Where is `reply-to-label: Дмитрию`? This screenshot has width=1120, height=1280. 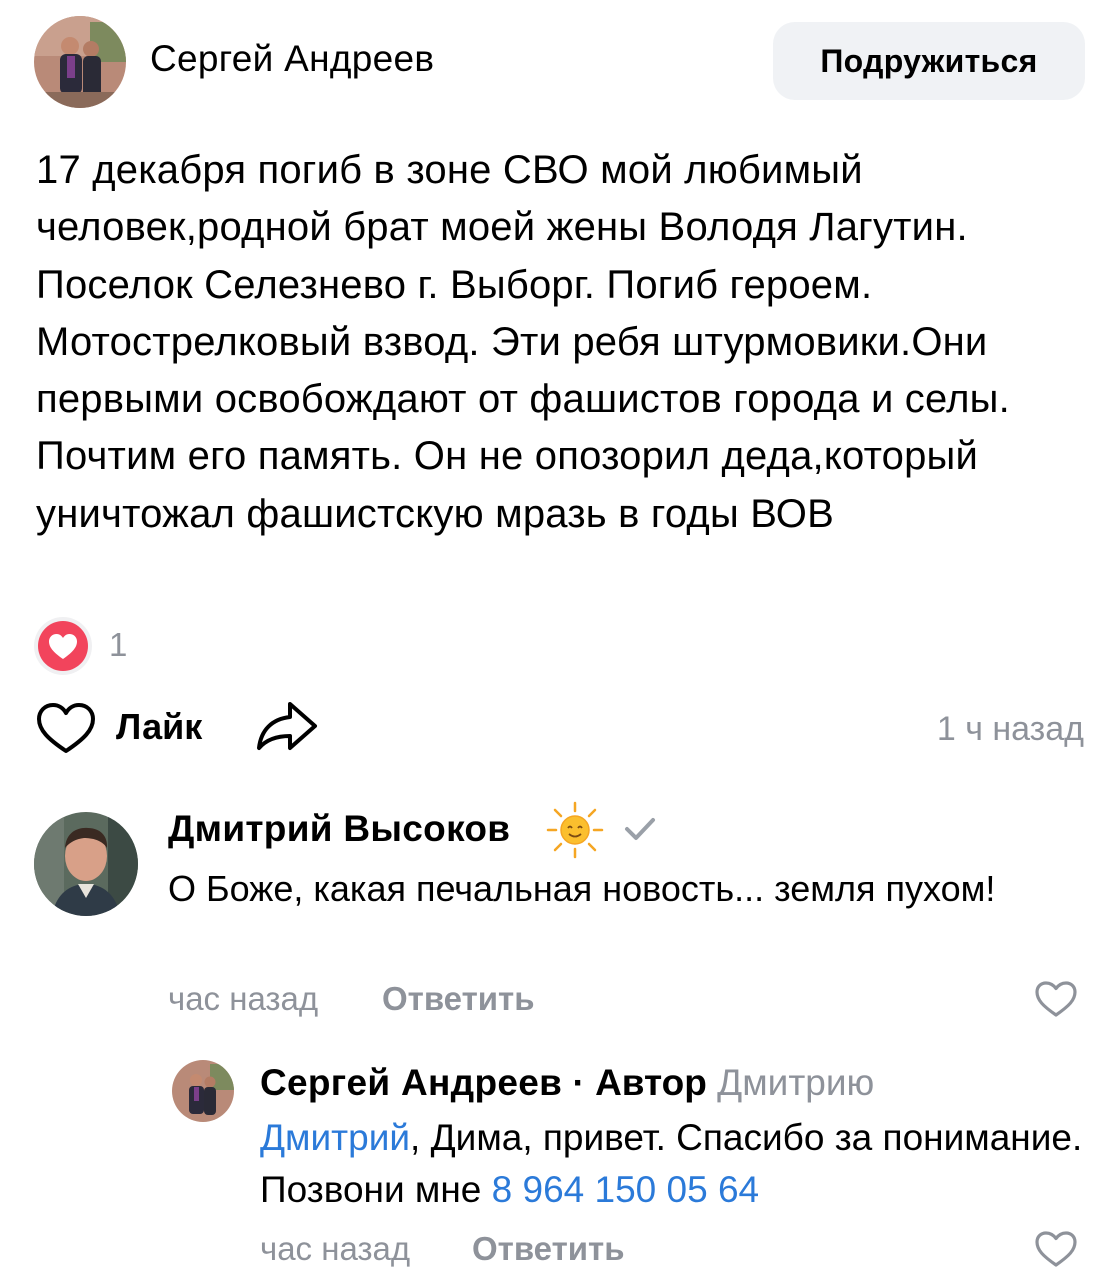
reply-to-label: Дмитрию is located at coordinates (795, 1082).